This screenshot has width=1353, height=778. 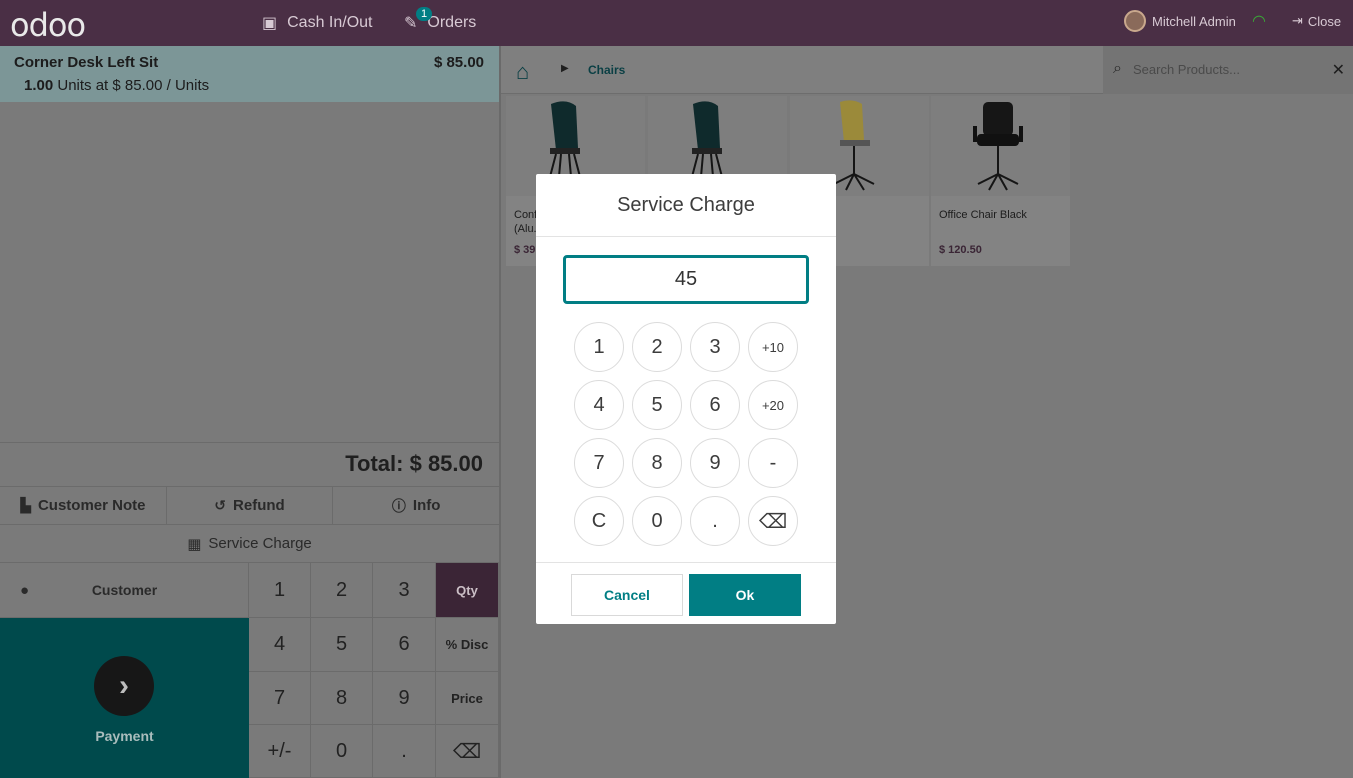 I want to click on numpad-key-4: 4, so click(x=280, y=645).